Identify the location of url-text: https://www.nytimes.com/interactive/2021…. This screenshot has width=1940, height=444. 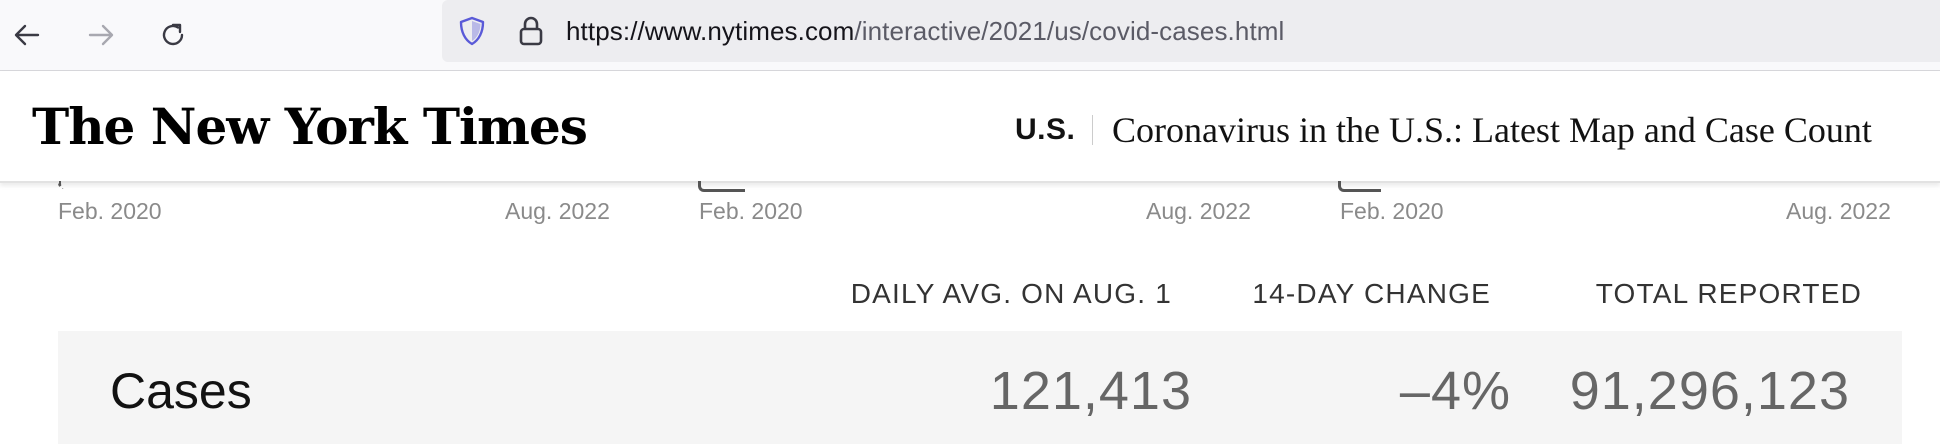
(925, 31).